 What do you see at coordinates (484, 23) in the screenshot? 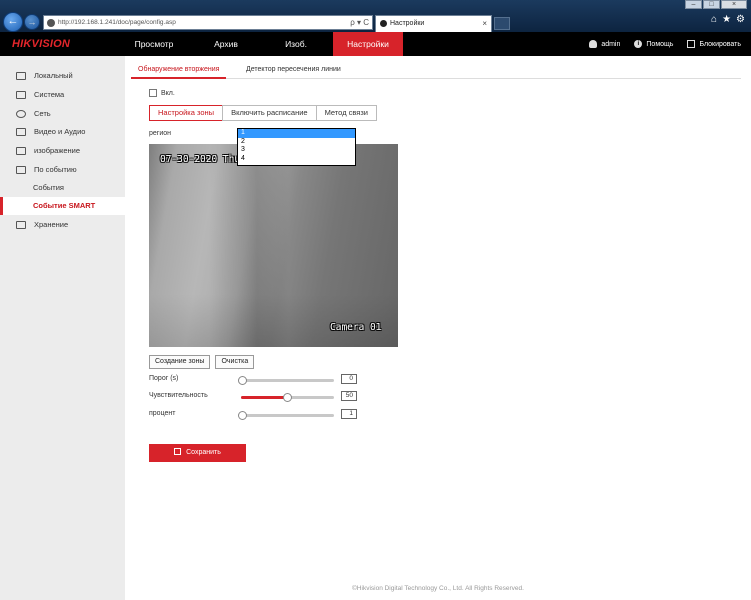
I see `tab-close-icon: ×` at bounding box center [484, 23].